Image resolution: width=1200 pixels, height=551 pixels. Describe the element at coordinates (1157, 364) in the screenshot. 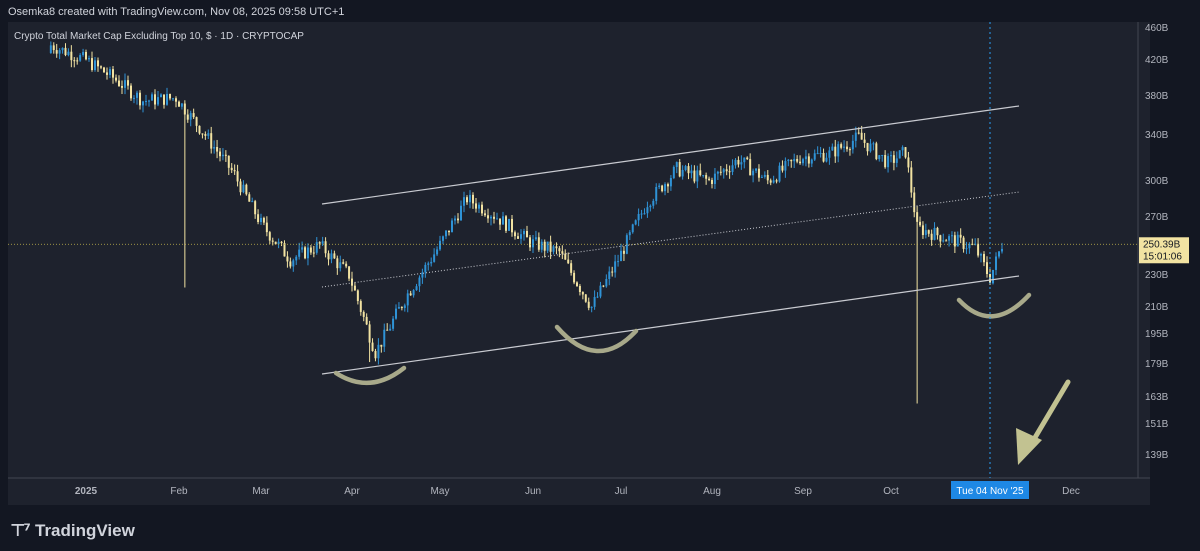

I see `y-tick-label: 179B` at that location.